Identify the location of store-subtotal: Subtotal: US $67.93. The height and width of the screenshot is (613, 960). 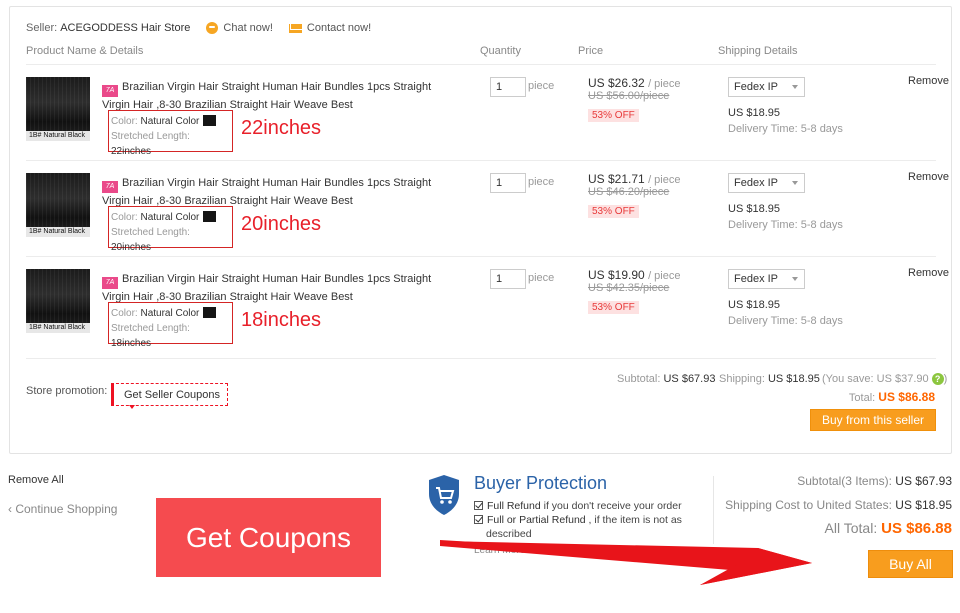
(666, 379).